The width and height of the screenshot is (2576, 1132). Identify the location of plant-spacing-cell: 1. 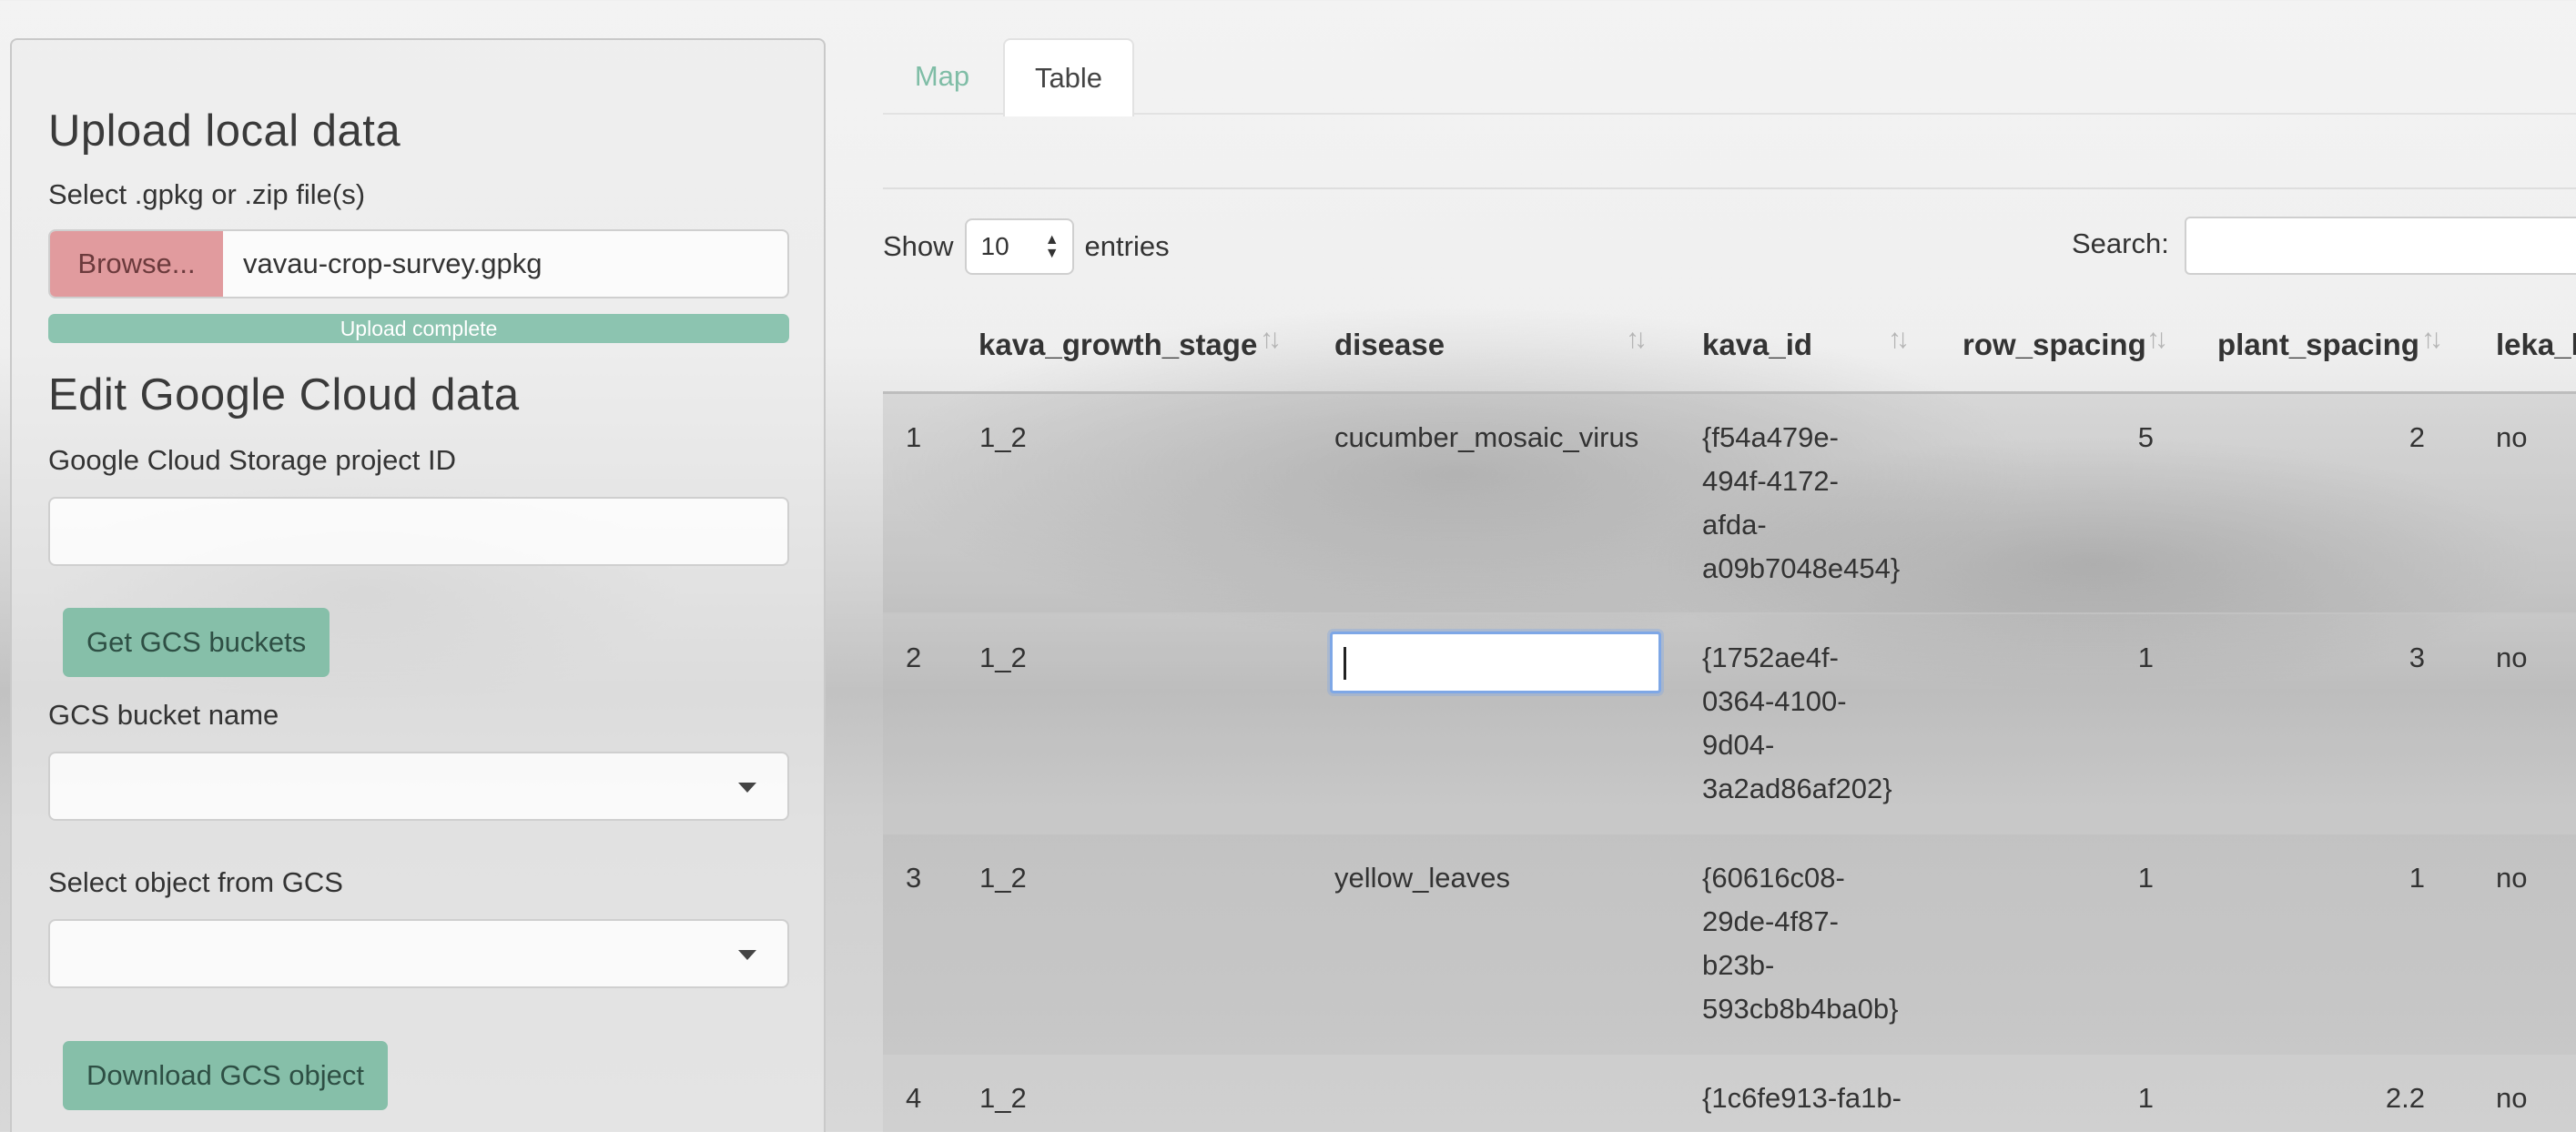
(2321, 878).